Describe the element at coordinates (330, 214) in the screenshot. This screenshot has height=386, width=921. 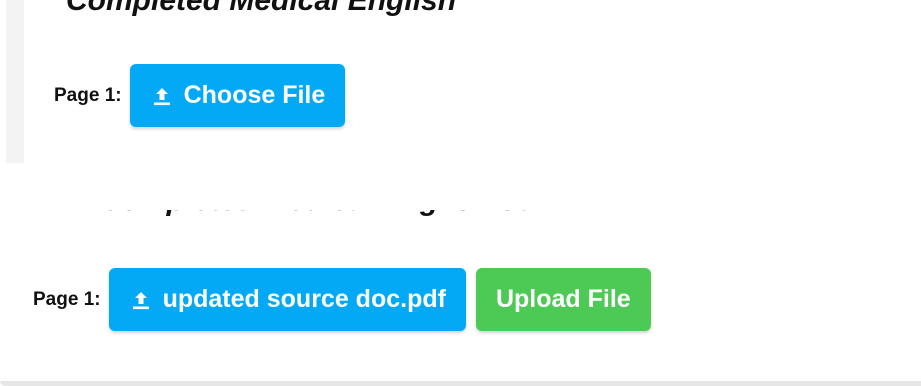
I see `section-heading-text: Completed Medical English Survey` at that location.